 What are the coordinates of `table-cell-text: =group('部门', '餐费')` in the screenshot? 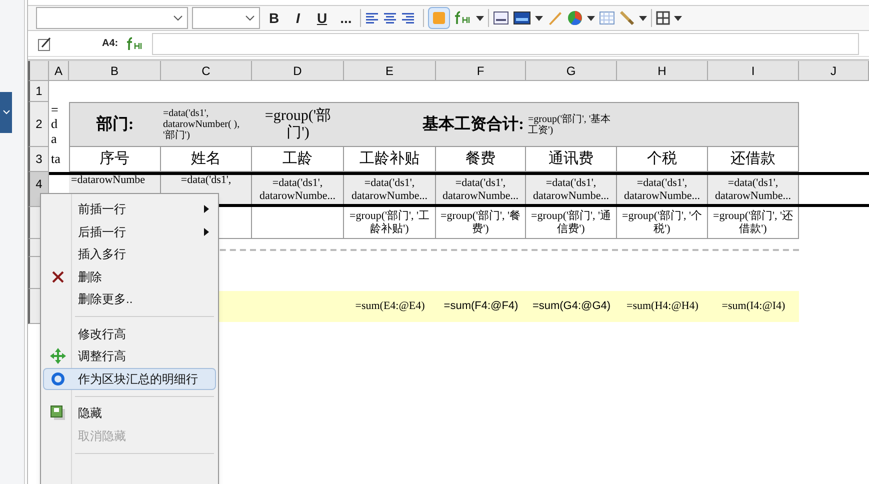 It's located at (481, 222).